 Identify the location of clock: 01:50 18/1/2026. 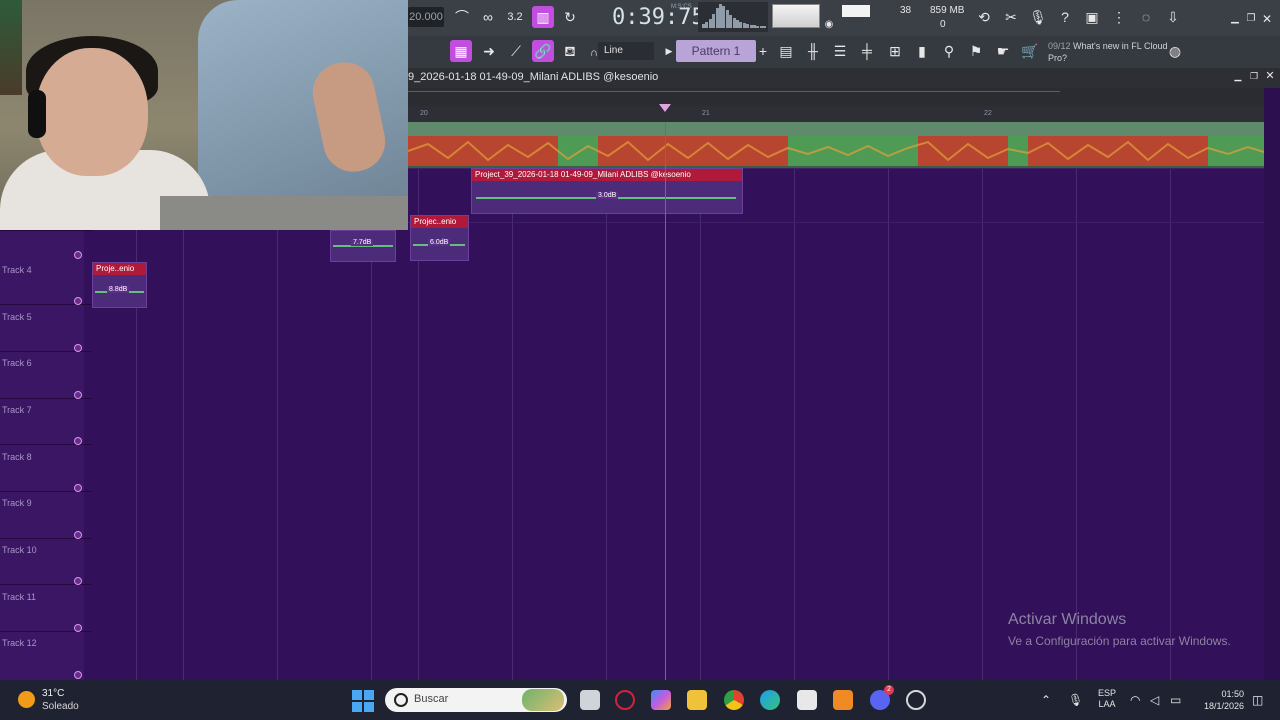
(1218, 700).